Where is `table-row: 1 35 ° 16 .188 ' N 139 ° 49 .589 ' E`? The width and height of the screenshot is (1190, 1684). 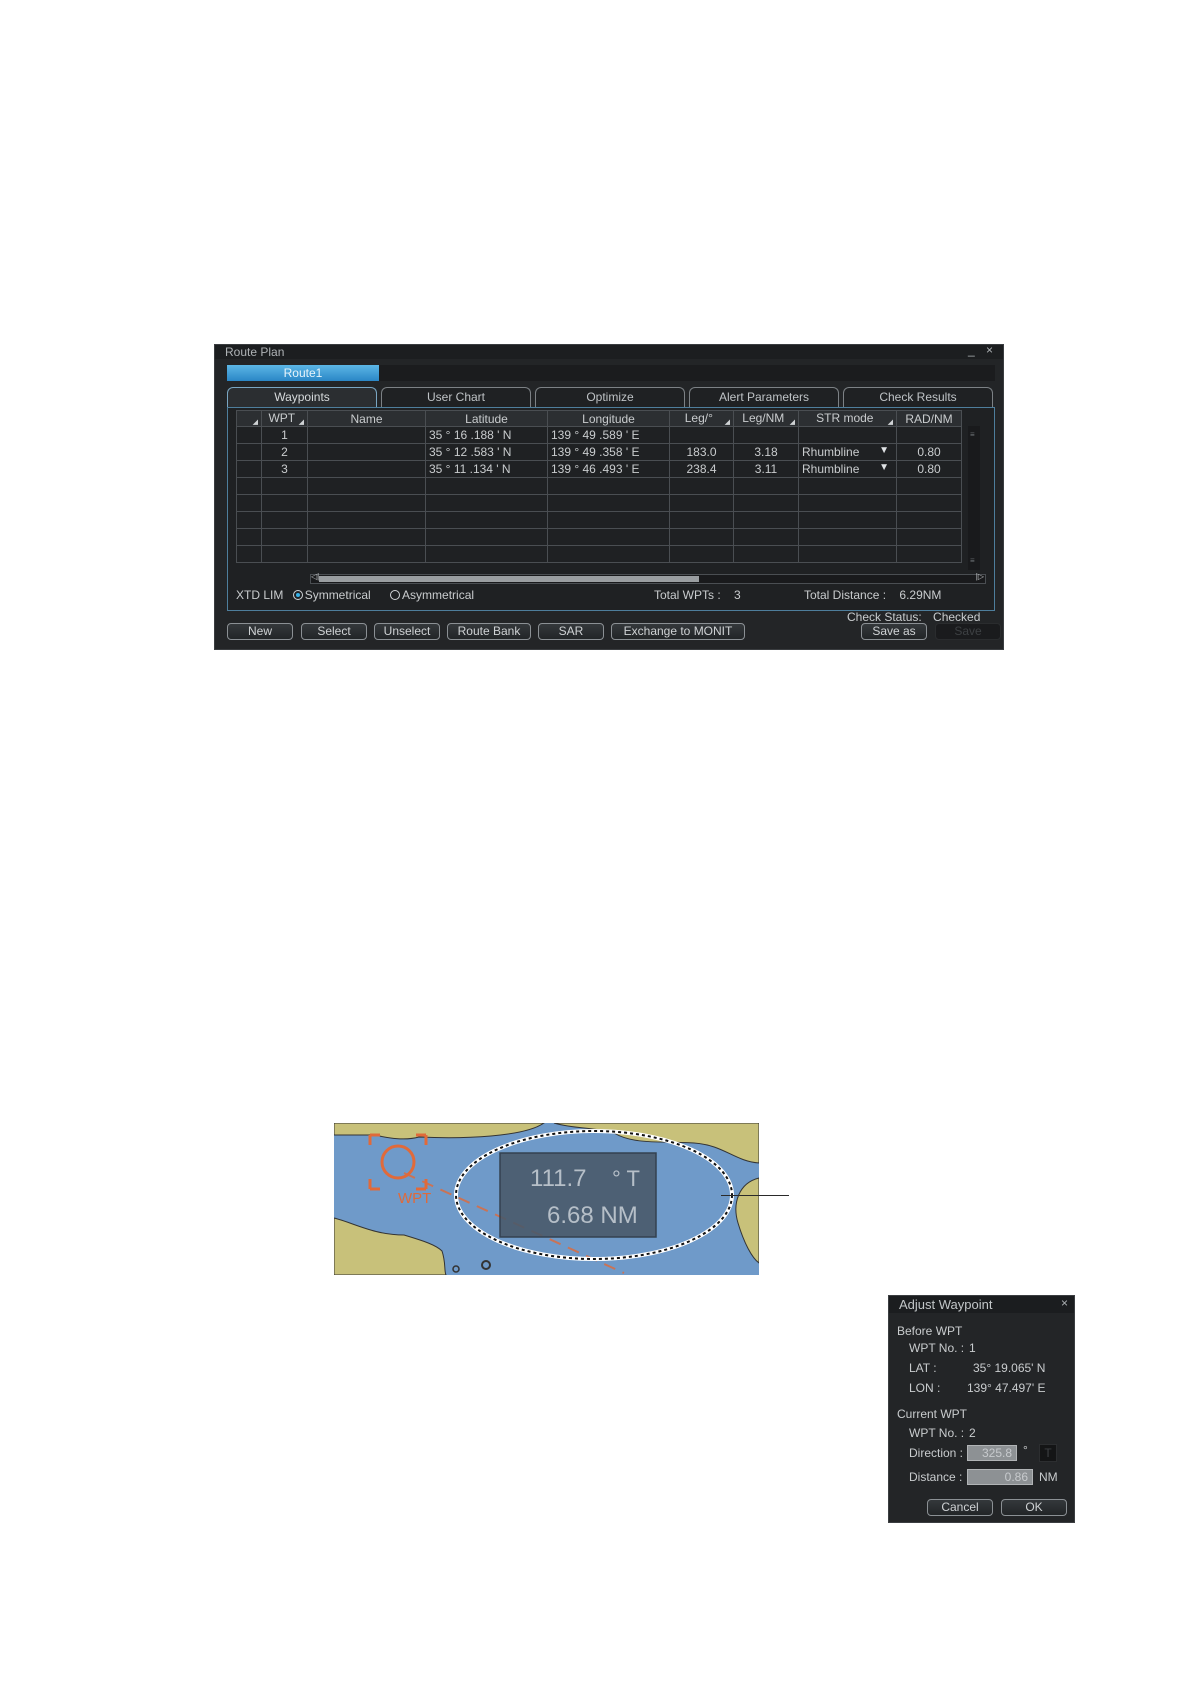 table-row: 1 35 ° 16 .188 ' N 139 ° 49 .589 ' E is located at coordinates (599, 435).